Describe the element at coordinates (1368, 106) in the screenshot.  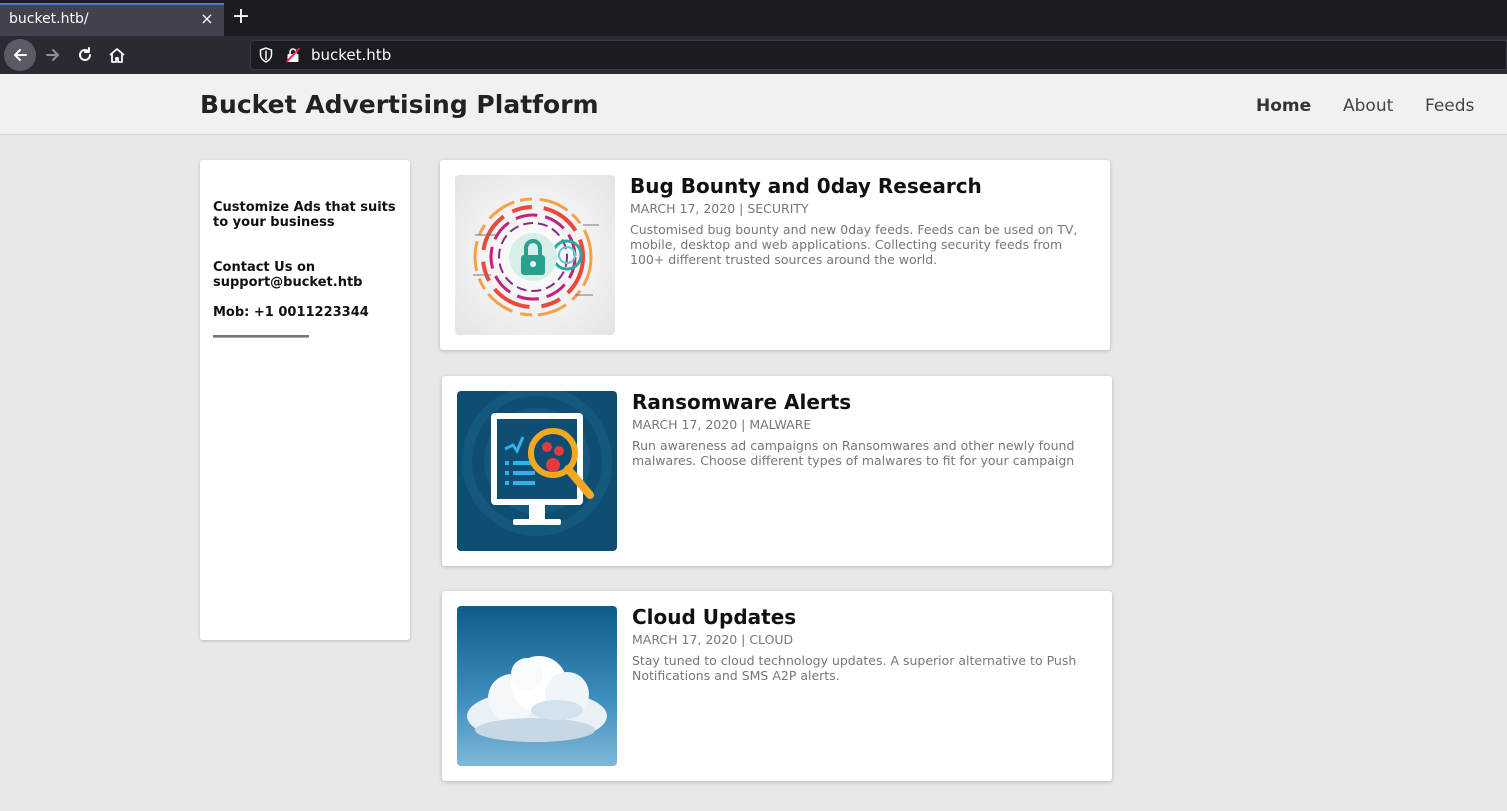
I see `nav-link-about: About` at that location.